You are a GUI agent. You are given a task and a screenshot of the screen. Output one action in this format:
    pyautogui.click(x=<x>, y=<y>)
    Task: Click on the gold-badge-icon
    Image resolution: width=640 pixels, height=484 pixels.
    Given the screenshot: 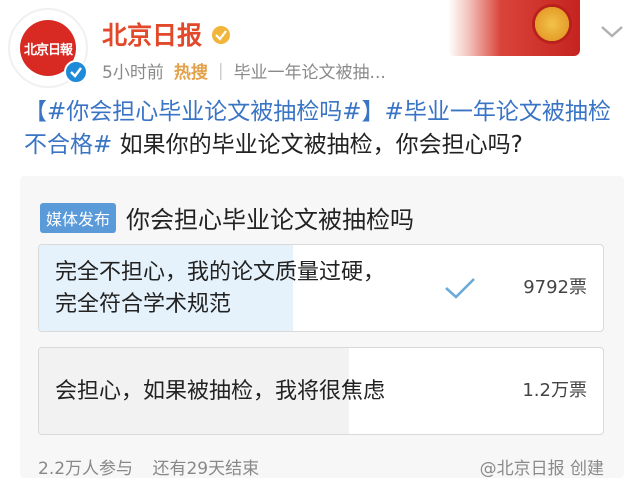 What is the action you would take?
    pyautogui.click(x=221, y=34)
    